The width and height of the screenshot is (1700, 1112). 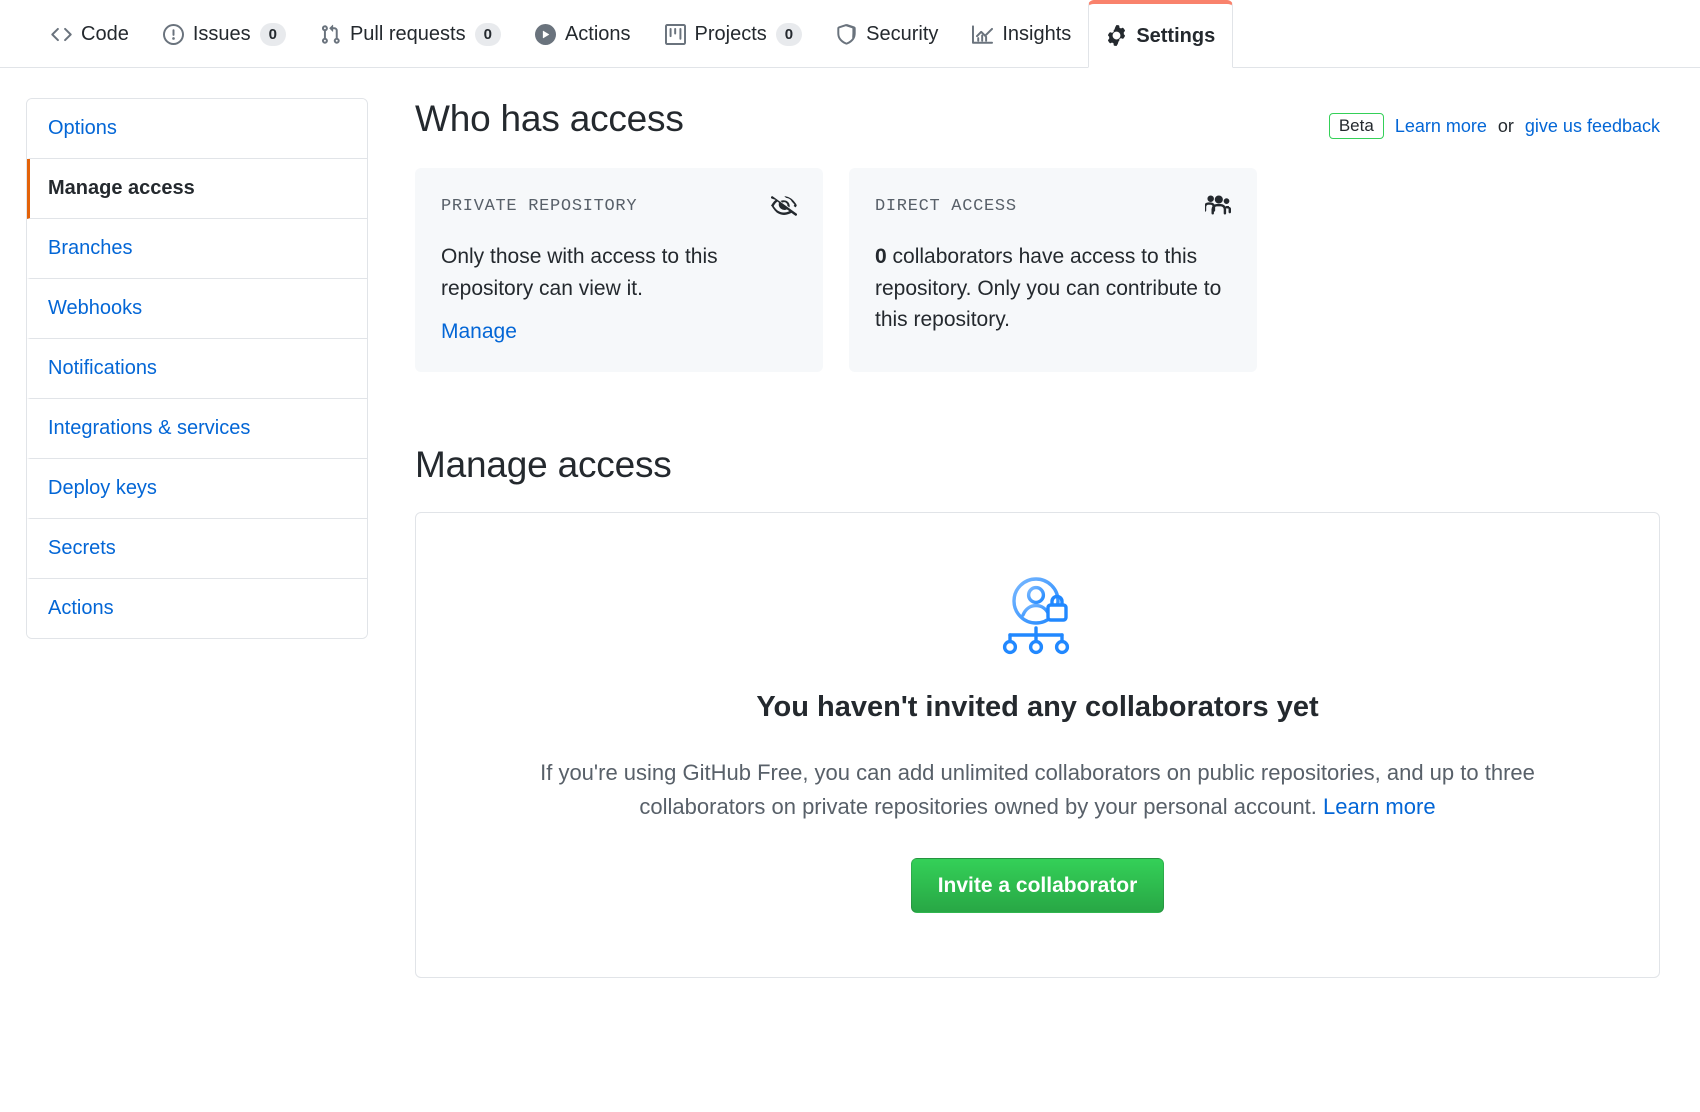 What do you see at coordinates (479, 332) in the screenshot?
I see `manage-link: Manage` at bounding box center [479, 332].